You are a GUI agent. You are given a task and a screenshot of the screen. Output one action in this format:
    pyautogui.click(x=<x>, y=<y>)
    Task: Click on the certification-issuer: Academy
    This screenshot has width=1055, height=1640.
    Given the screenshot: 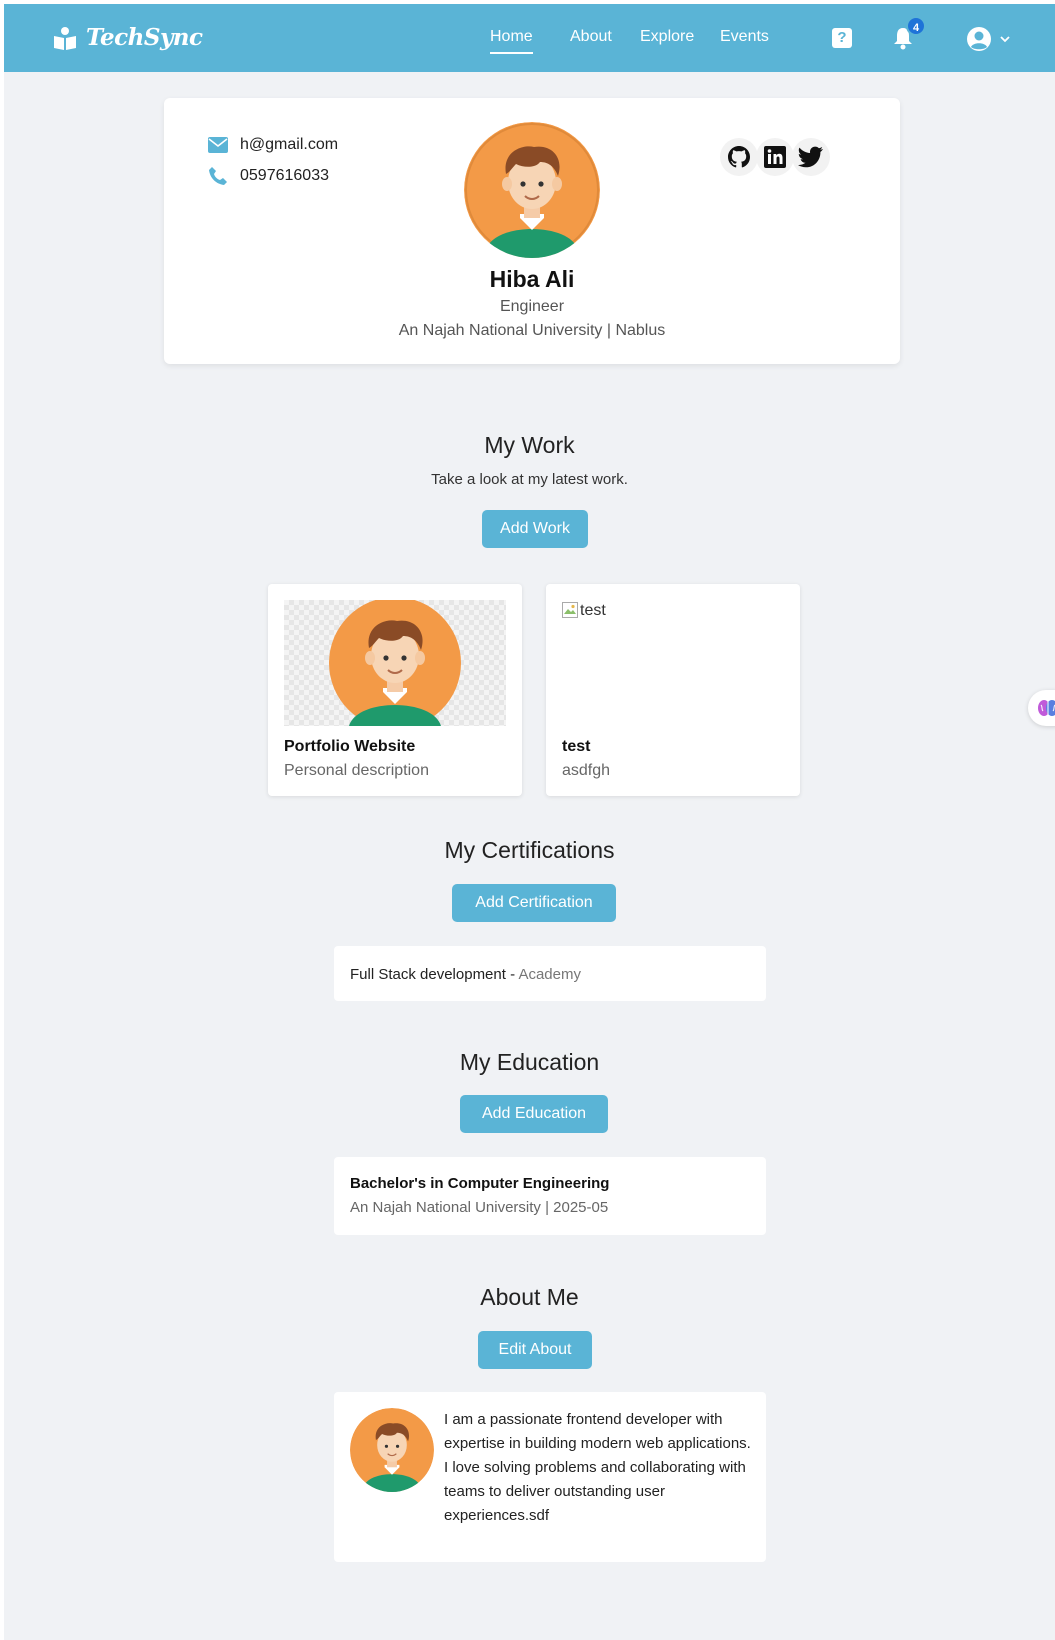 What is the action you would take?
    pyautogui.click(x=549, y=974)
    